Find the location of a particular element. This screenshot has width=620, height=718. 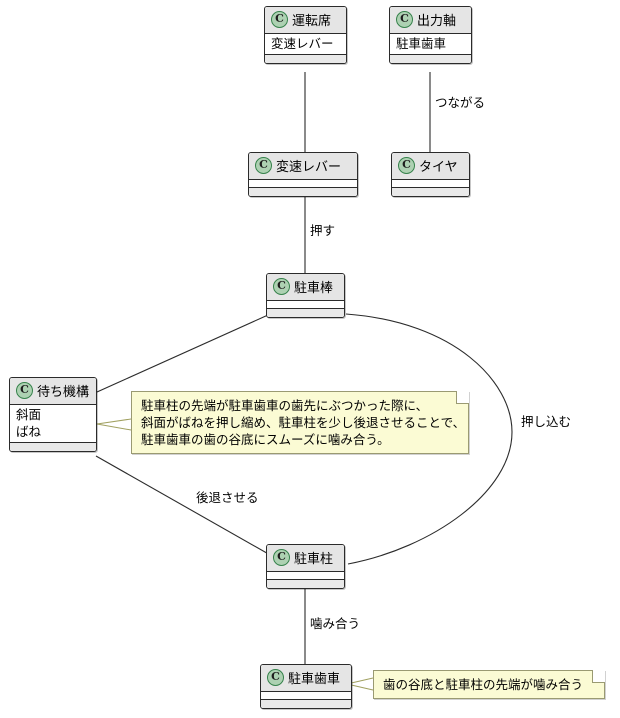

class-methods-hensoku-lever is located at coordinates (303, 192).